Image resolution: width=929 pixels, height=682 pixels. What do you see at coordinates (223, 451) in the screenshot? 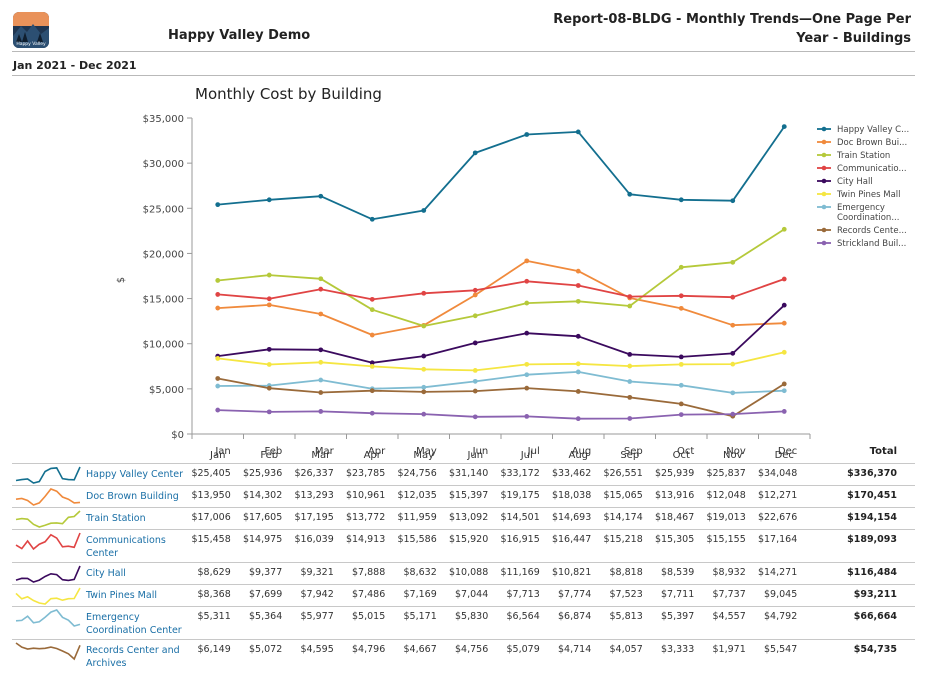
I see `column-header: Jan` at bounding box center [223, 451].